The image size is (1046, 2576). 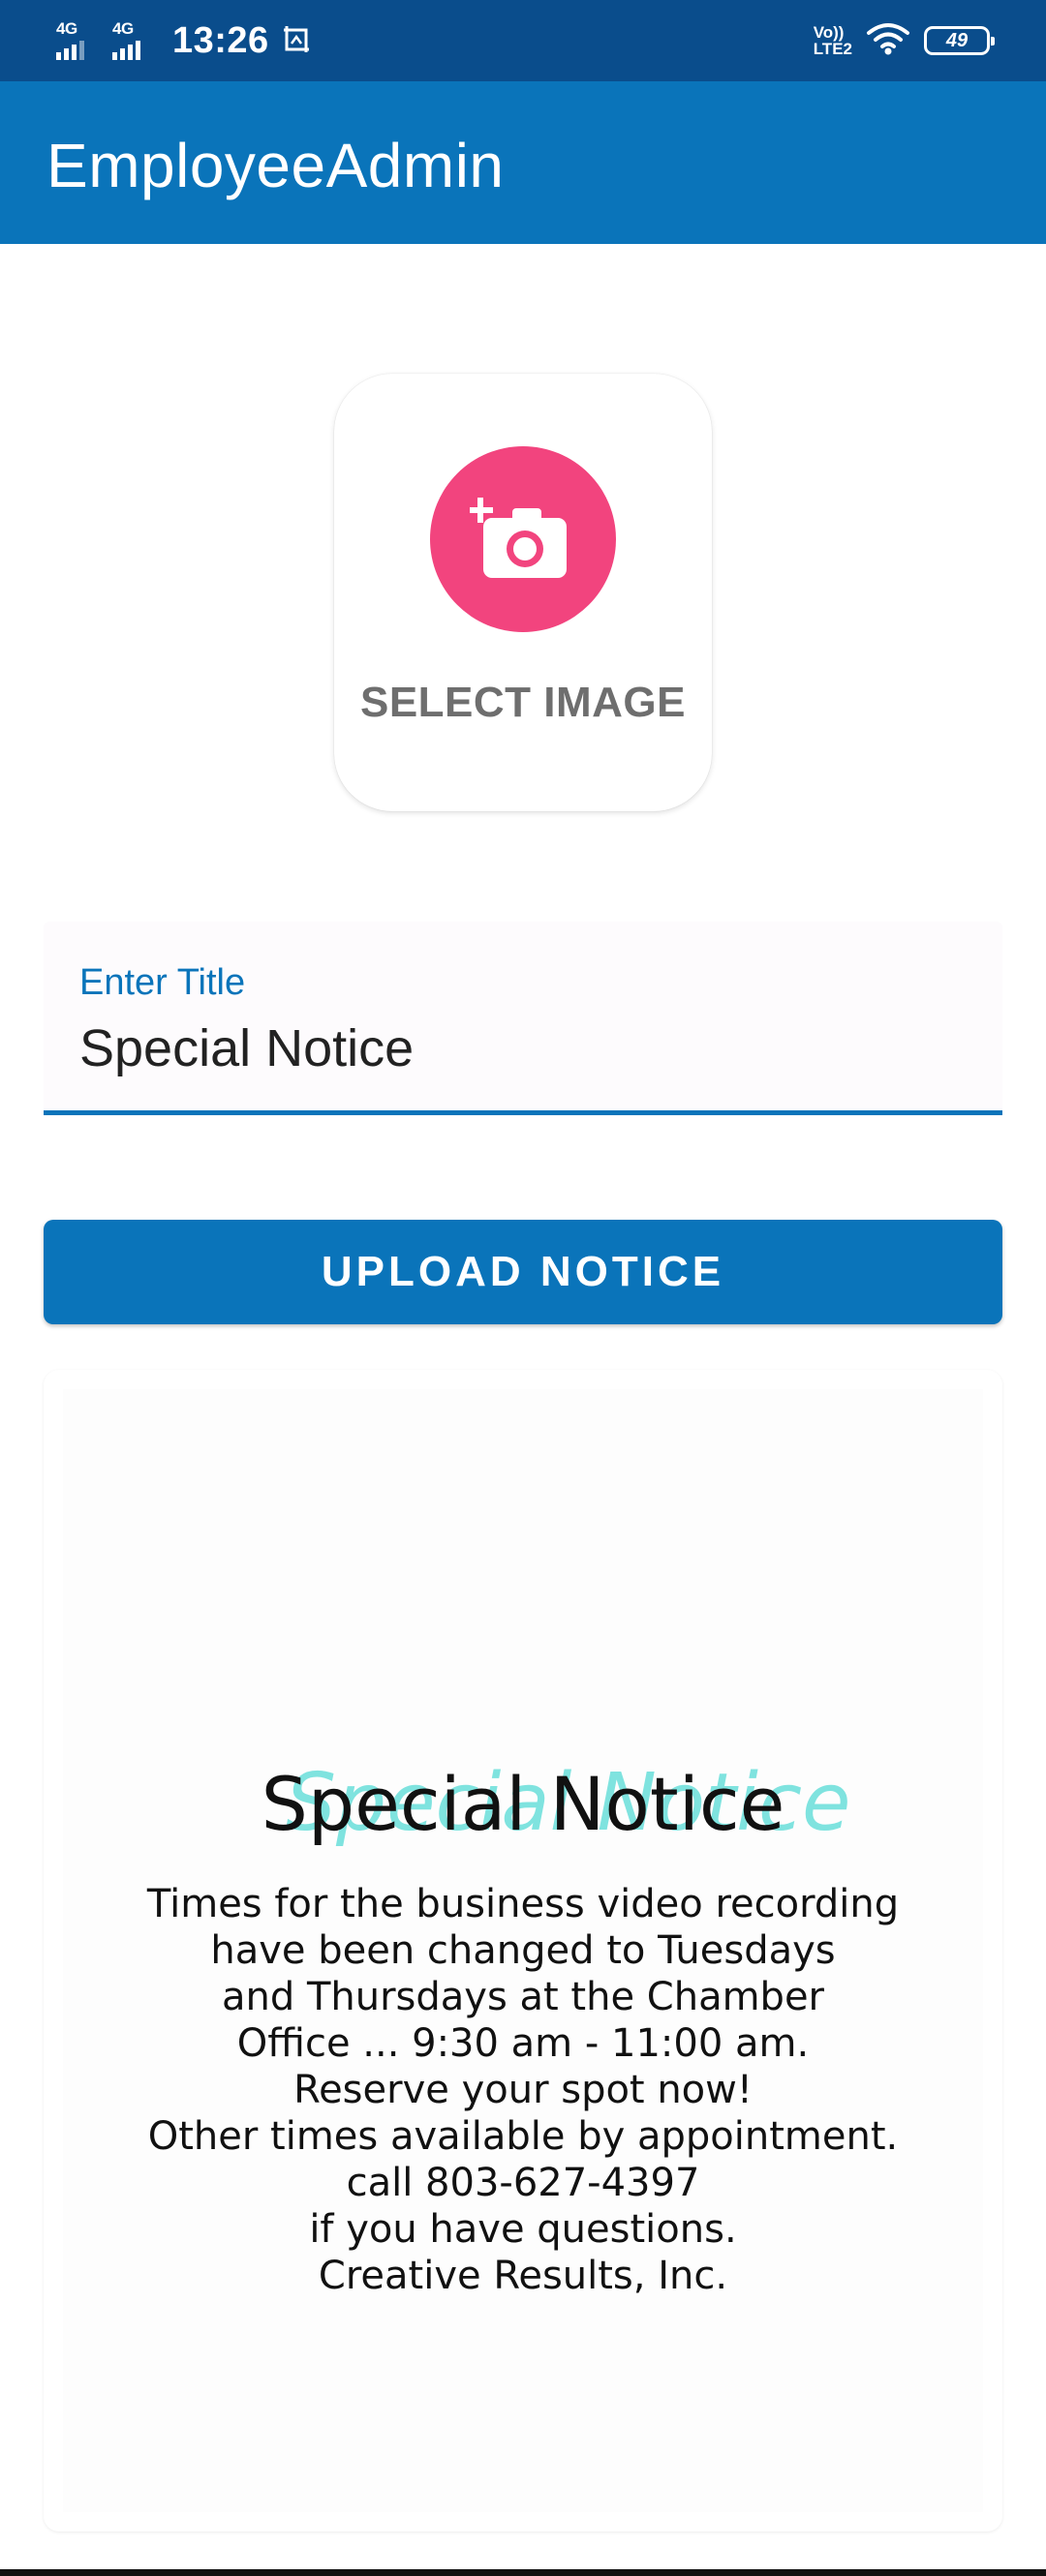 I want to click on notice-line: call 803-627-4397, so click(x=523, y=2183).